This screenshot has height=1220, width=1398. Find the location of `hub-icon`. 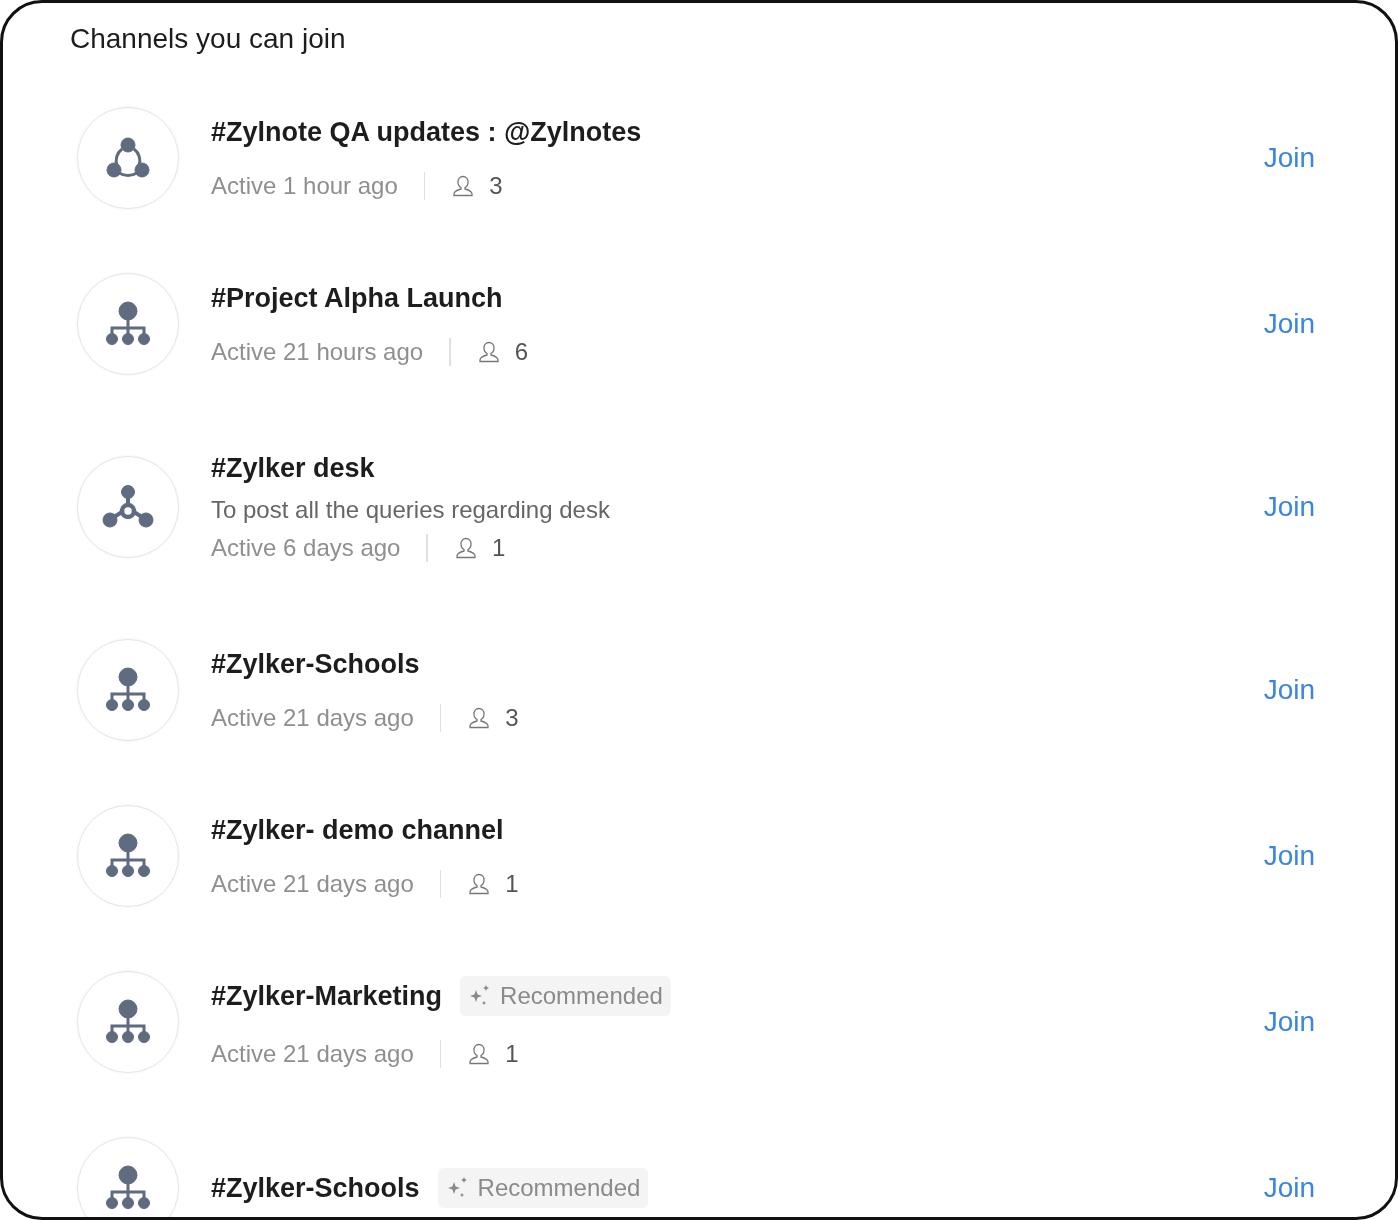

hub-icon is located at coordinates (128, 507).